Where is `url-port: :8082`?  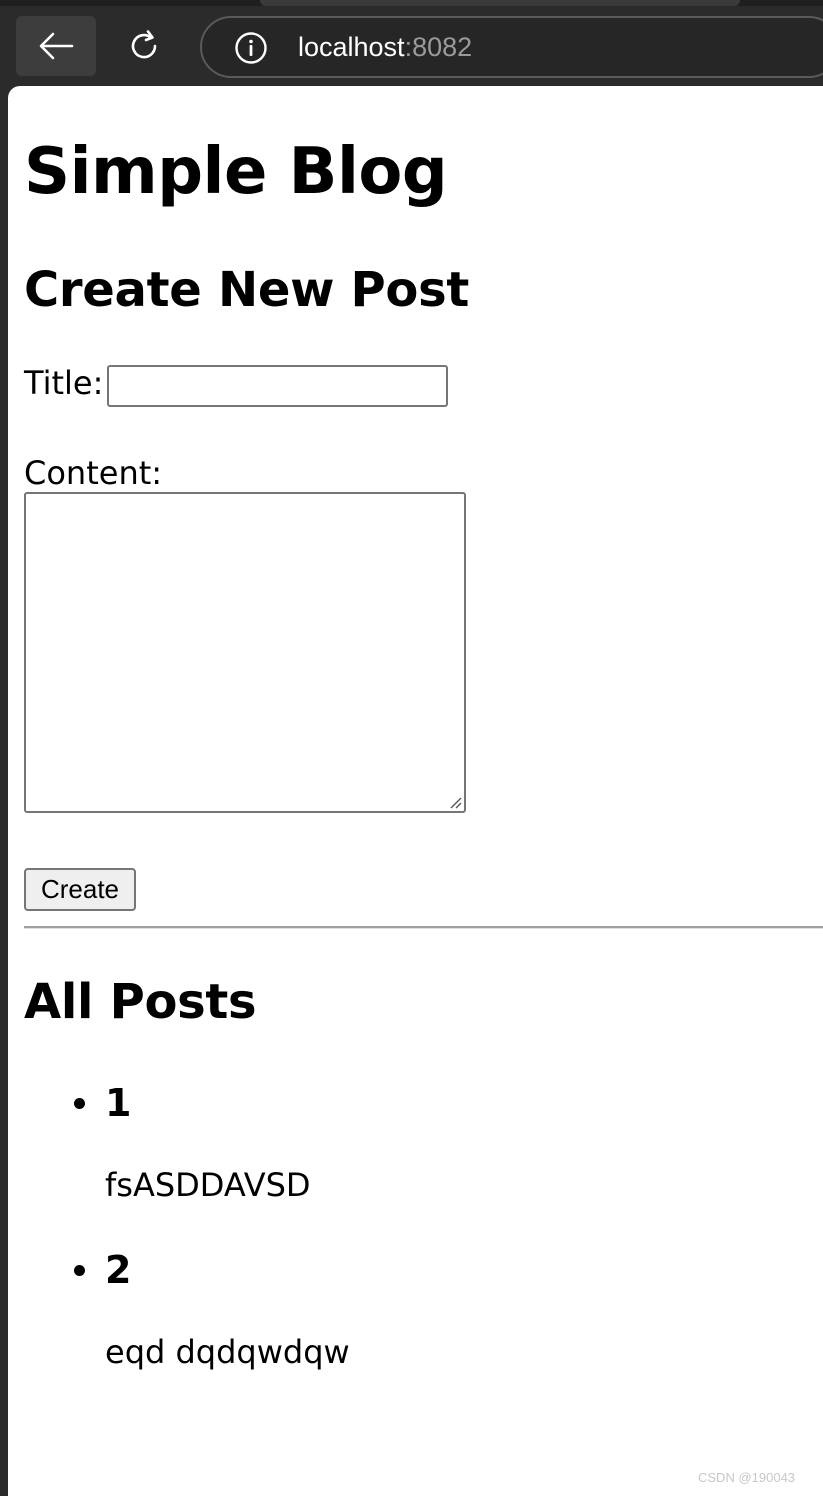 url-port: :8082 is located at coordinates (438, 47).